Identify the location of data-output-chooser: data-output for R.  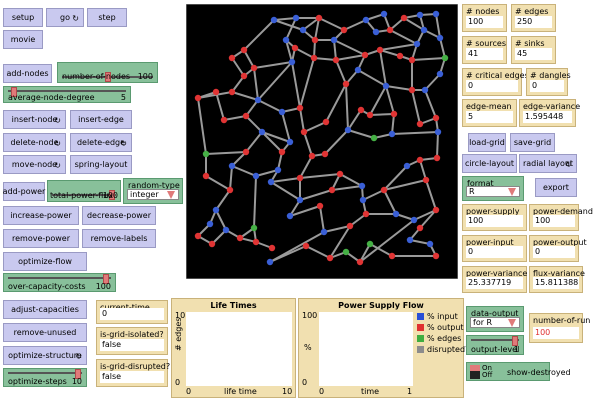
(495, 319).